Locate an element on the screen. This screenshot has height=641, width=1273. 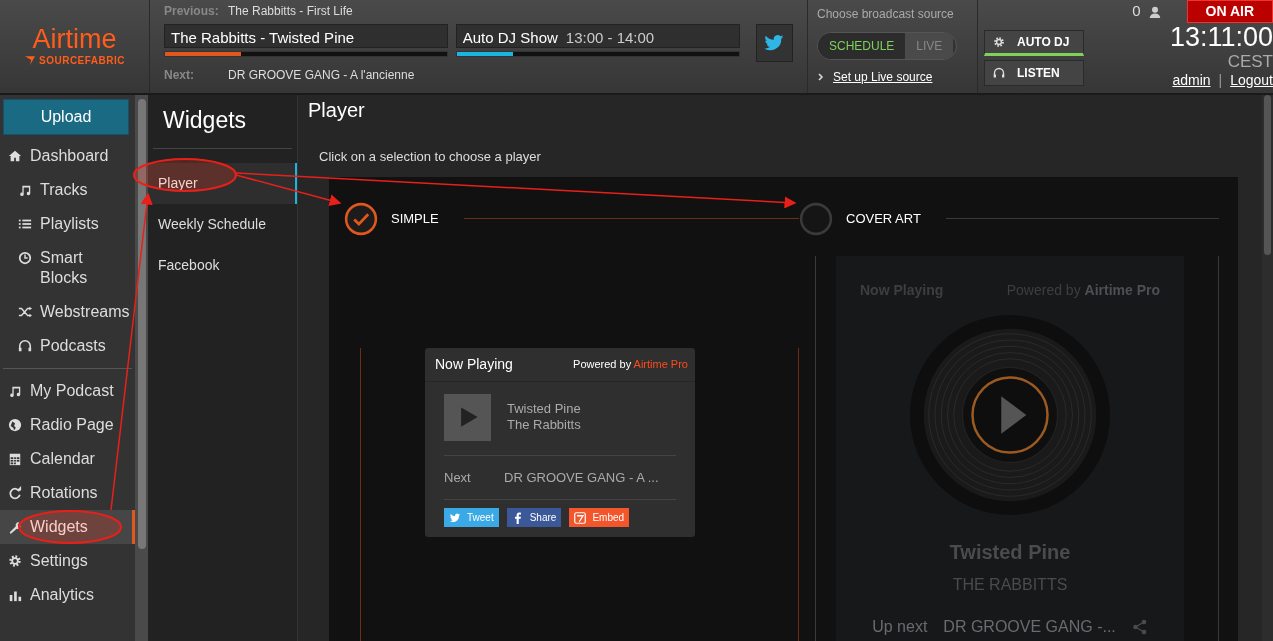
show-name: Auto DJ Show is located at coordinates (510, 36).